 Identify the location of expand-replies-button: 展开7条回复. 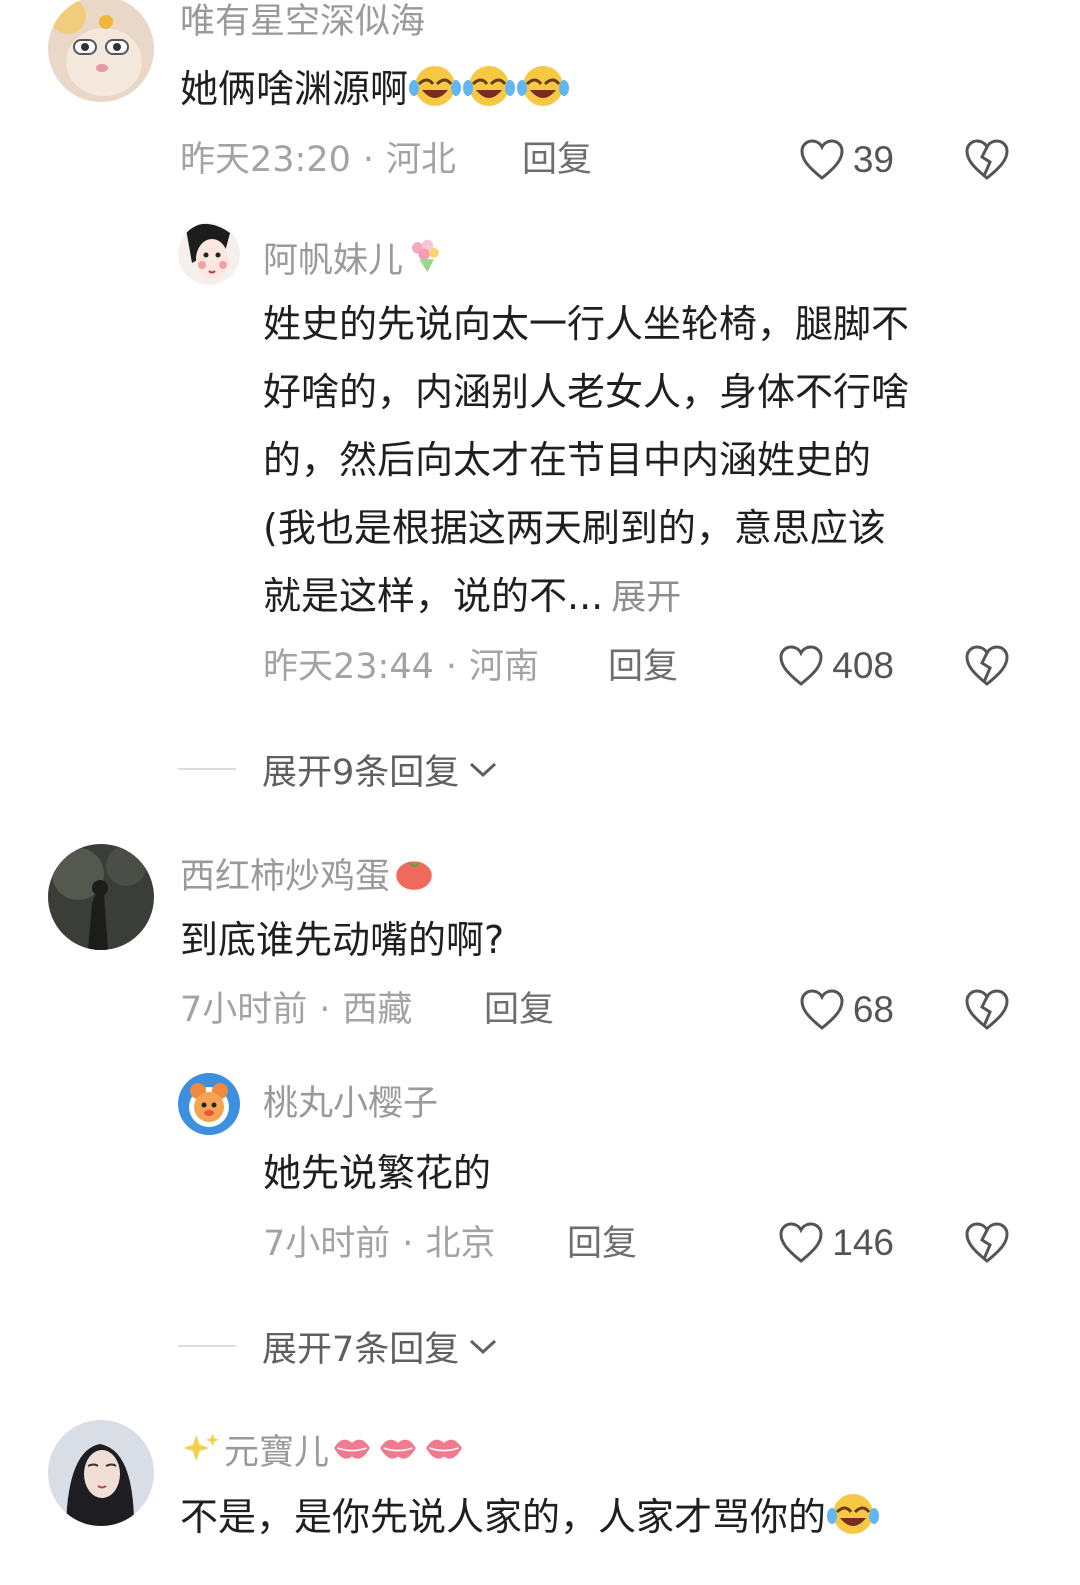
(338, 1346).